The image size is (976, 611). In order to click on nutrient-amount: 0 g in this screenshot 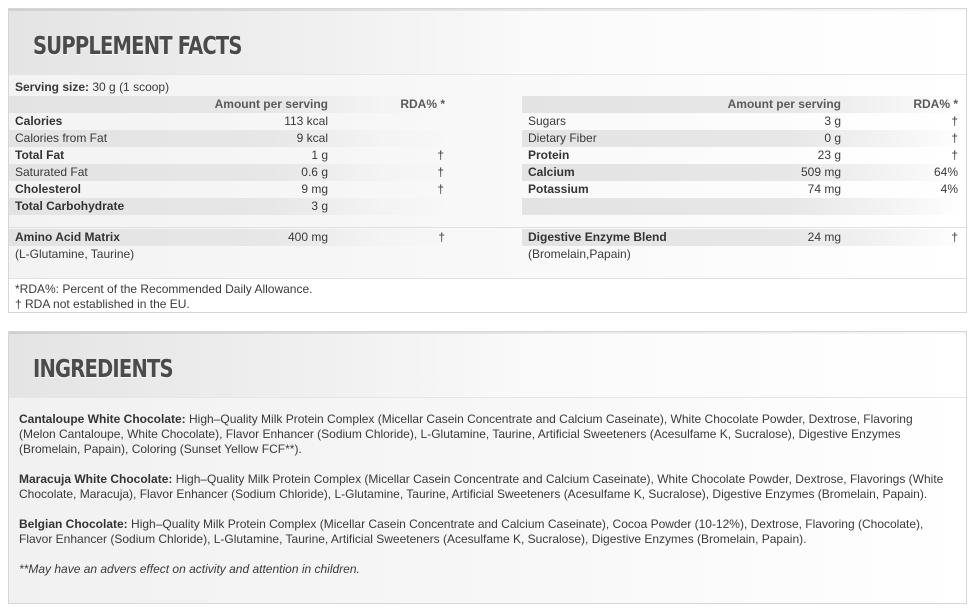, I will do `click(832, 138)`.